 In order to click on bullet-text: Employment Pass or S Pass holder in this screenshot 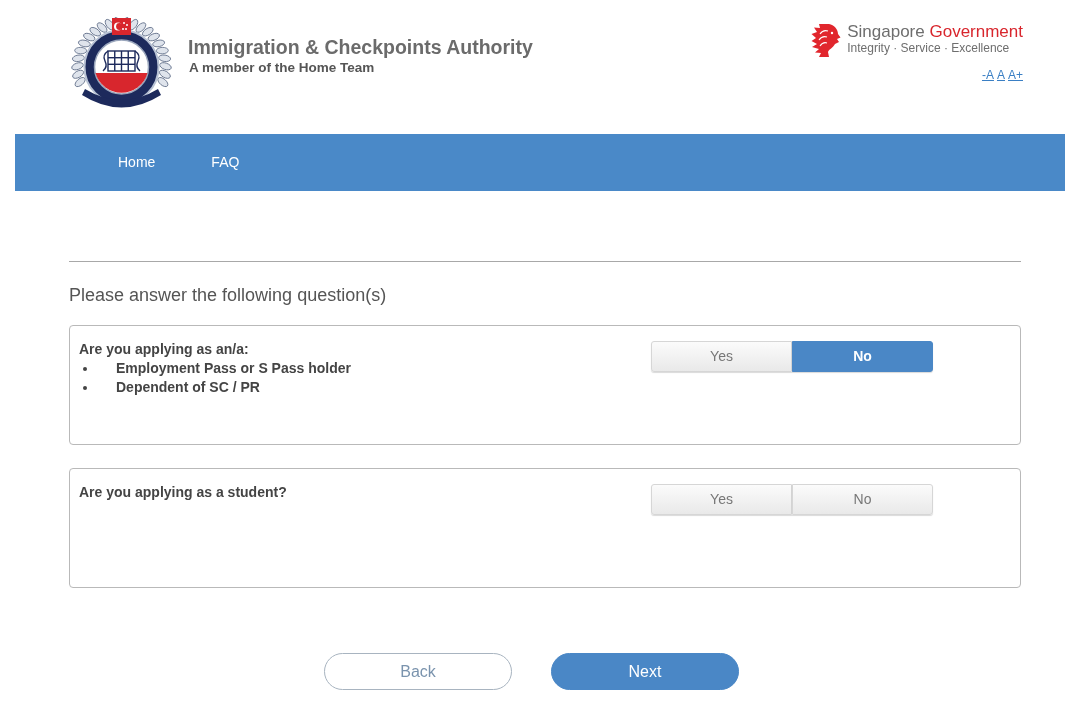, I will do `click(233, 368)`.